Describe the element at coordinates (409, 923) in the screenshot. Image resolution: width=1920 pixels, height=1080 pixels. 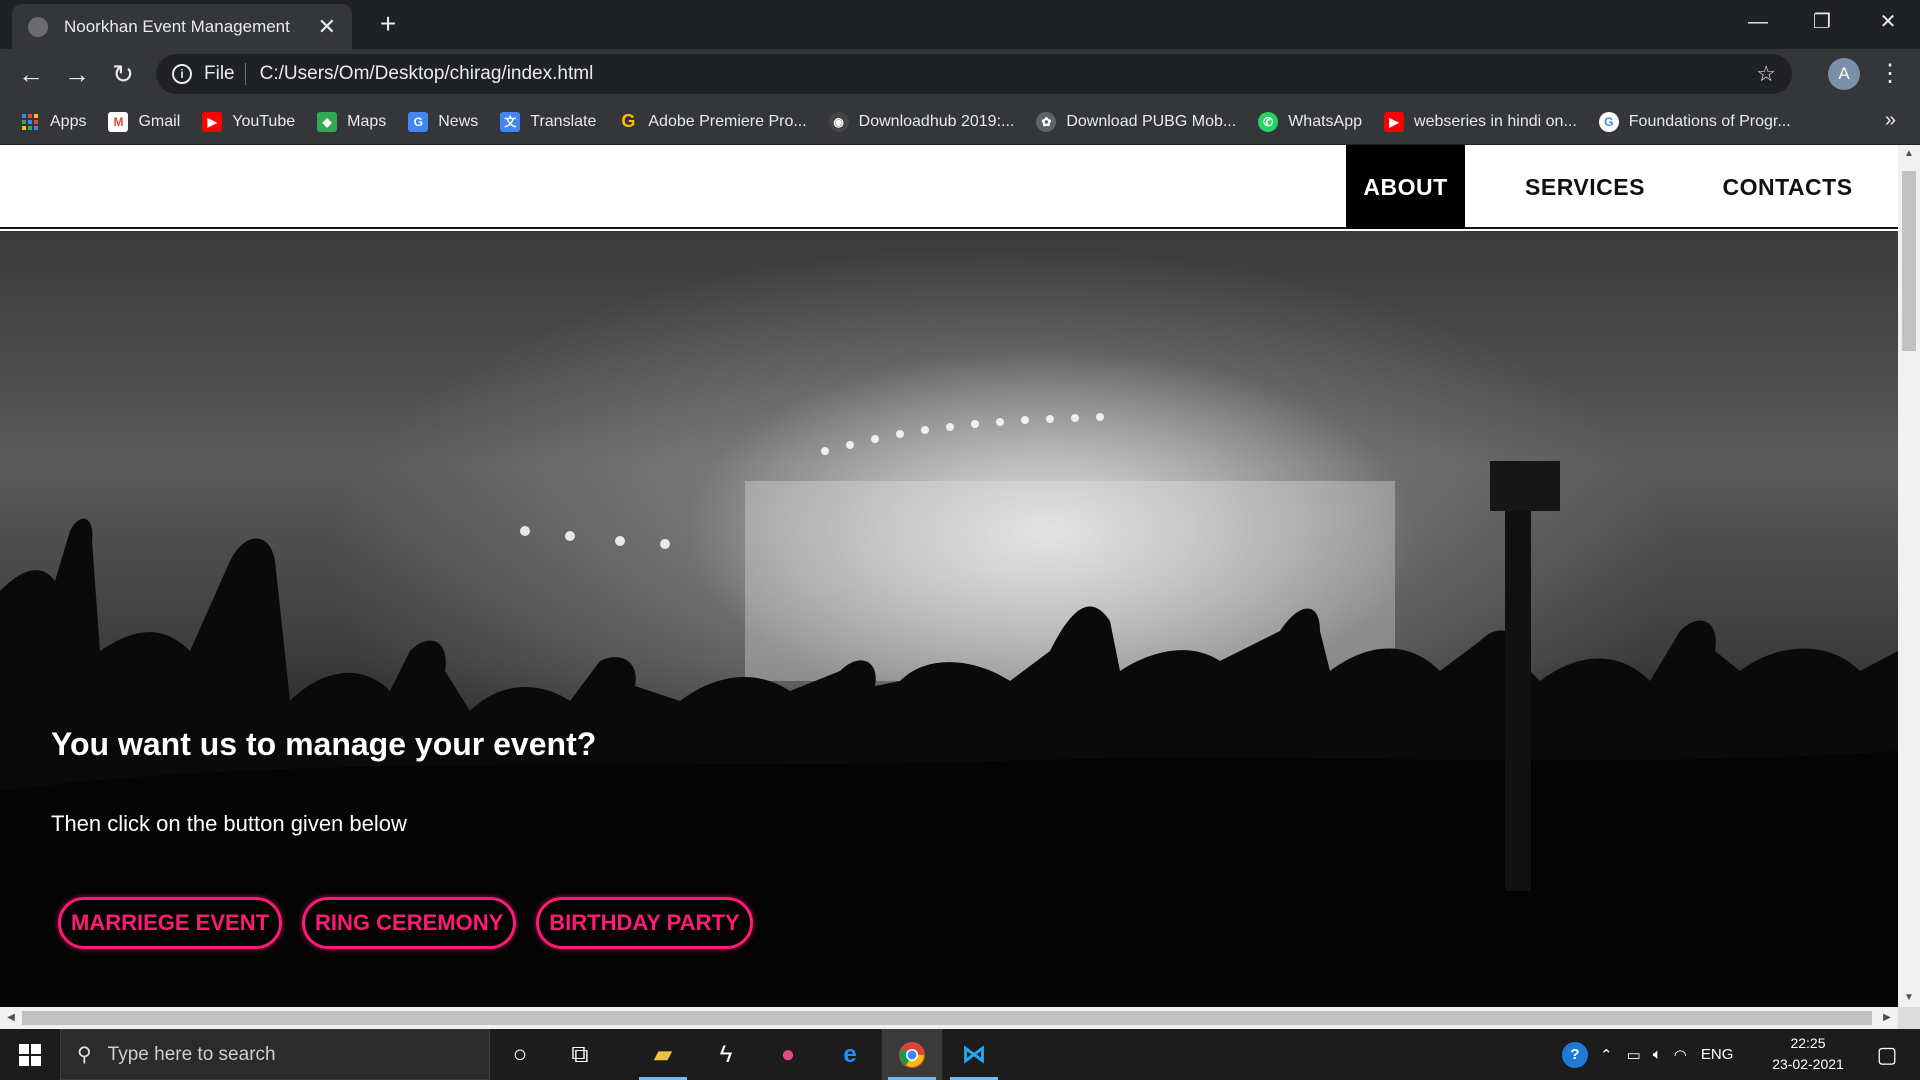
I see `ring-ceremony-button: RING CEREMONY` at that location.